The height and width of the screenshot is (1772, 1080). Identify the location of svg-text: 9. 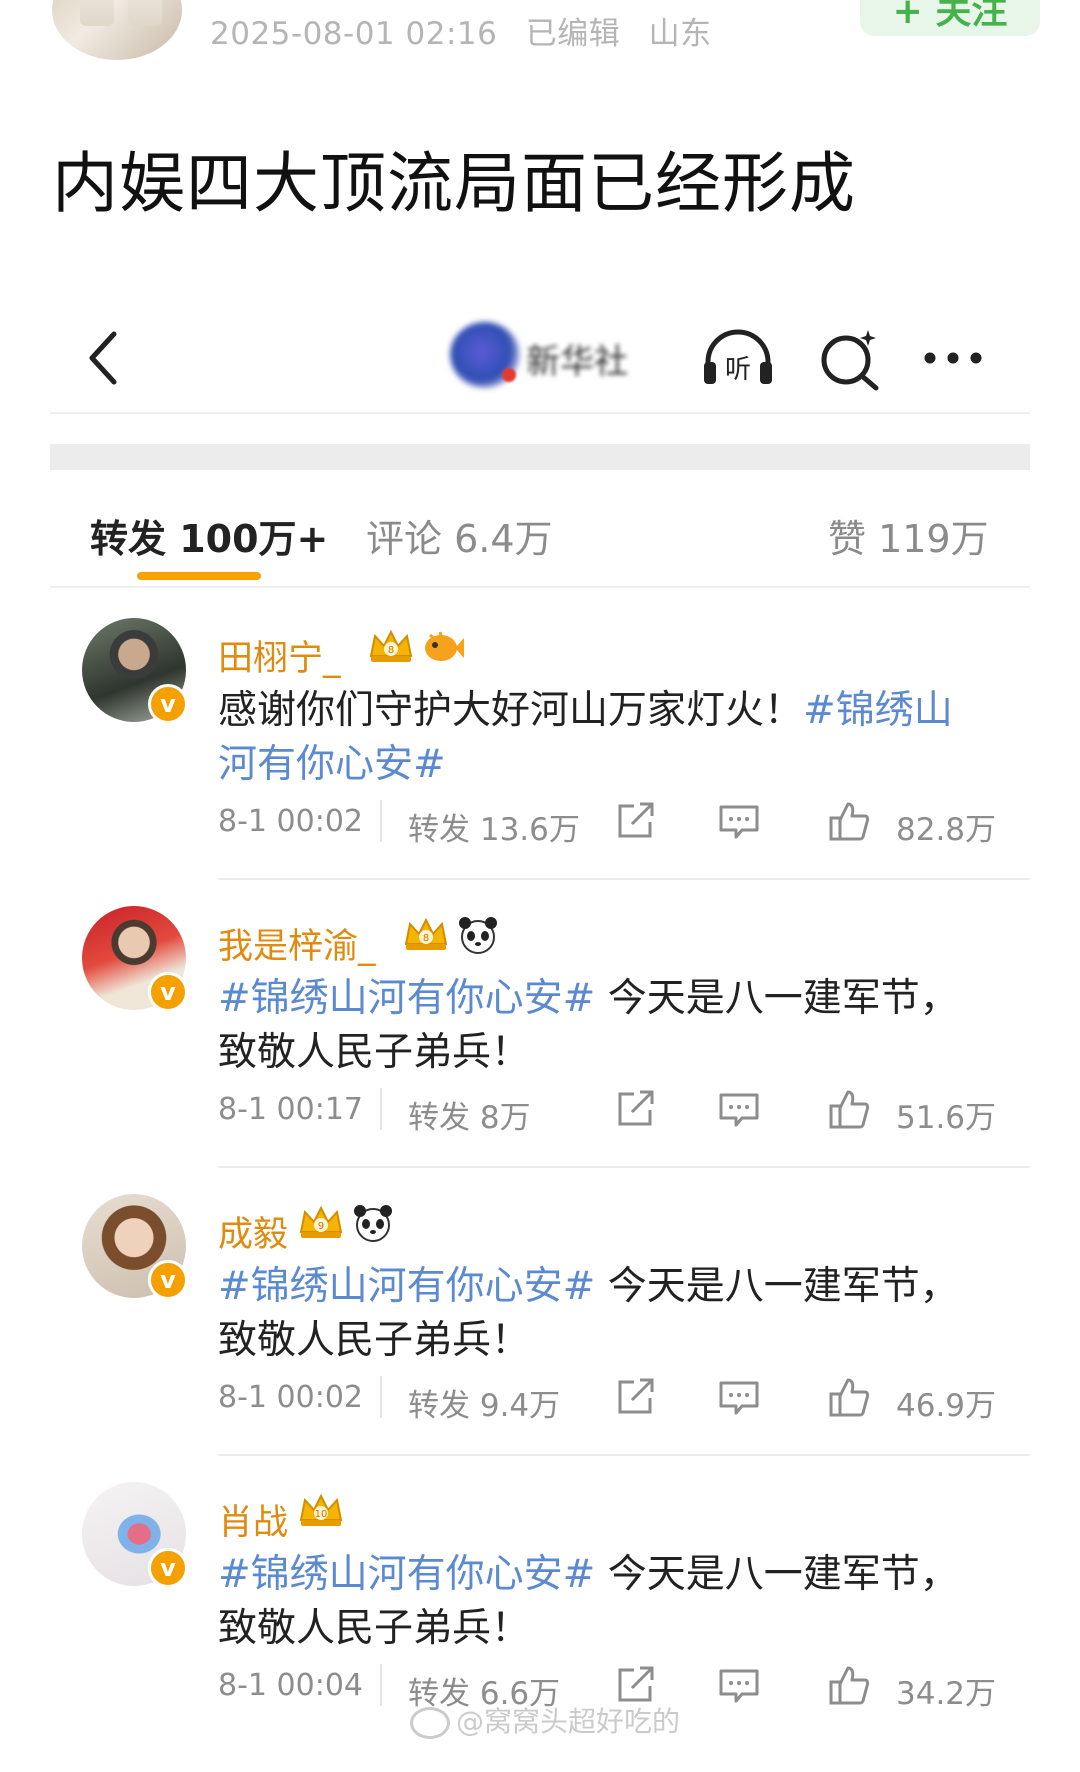
(321, 1226).